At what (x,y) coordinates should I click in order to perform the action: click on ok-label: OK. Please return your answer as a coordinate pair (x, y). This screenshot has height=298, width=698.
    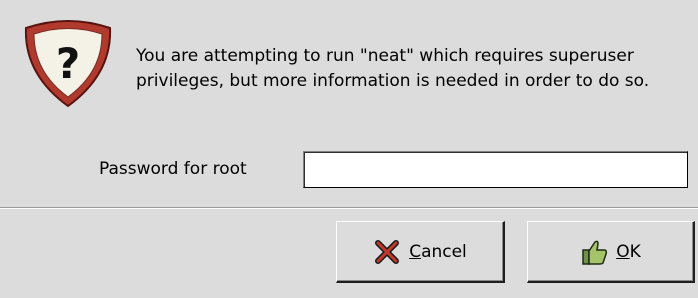
    Looking at the image, I should click on (628, 252).